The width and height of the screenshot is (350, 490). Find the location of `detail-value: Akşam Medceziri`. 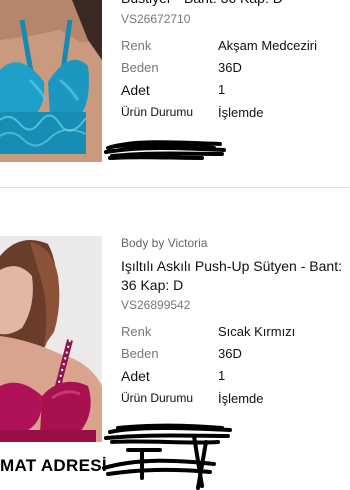

detail-value: Akşam Medceziri is located at coordinates (267, 45).